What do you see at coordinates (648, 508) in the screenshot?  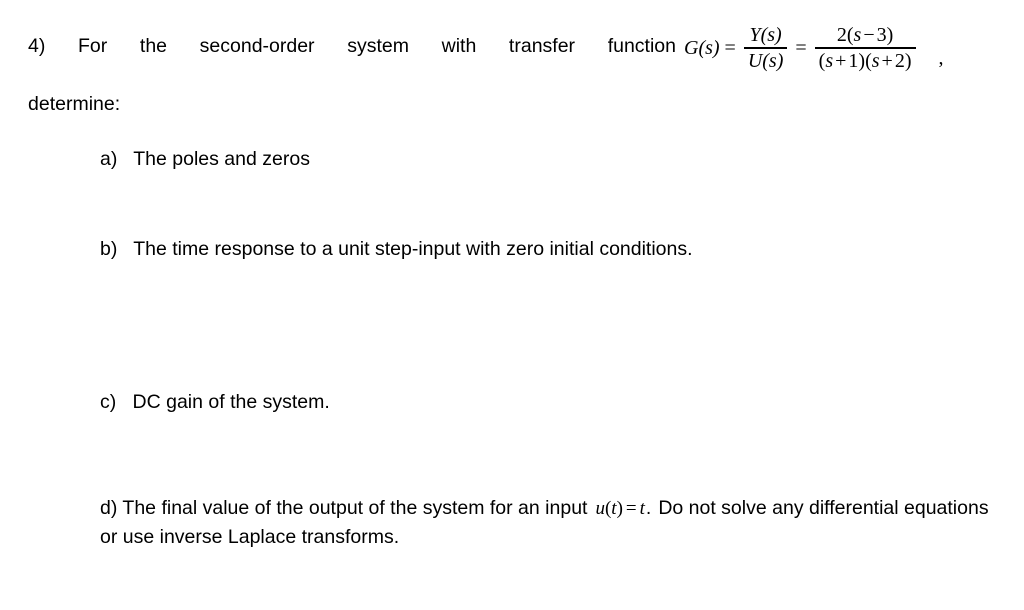 I see `list-item-d-period: .` at bounding box center [648, 508].